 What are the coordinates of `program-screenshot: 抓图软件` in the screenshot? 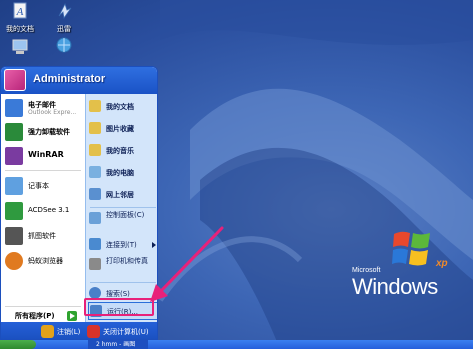 It's located at (44, 236).